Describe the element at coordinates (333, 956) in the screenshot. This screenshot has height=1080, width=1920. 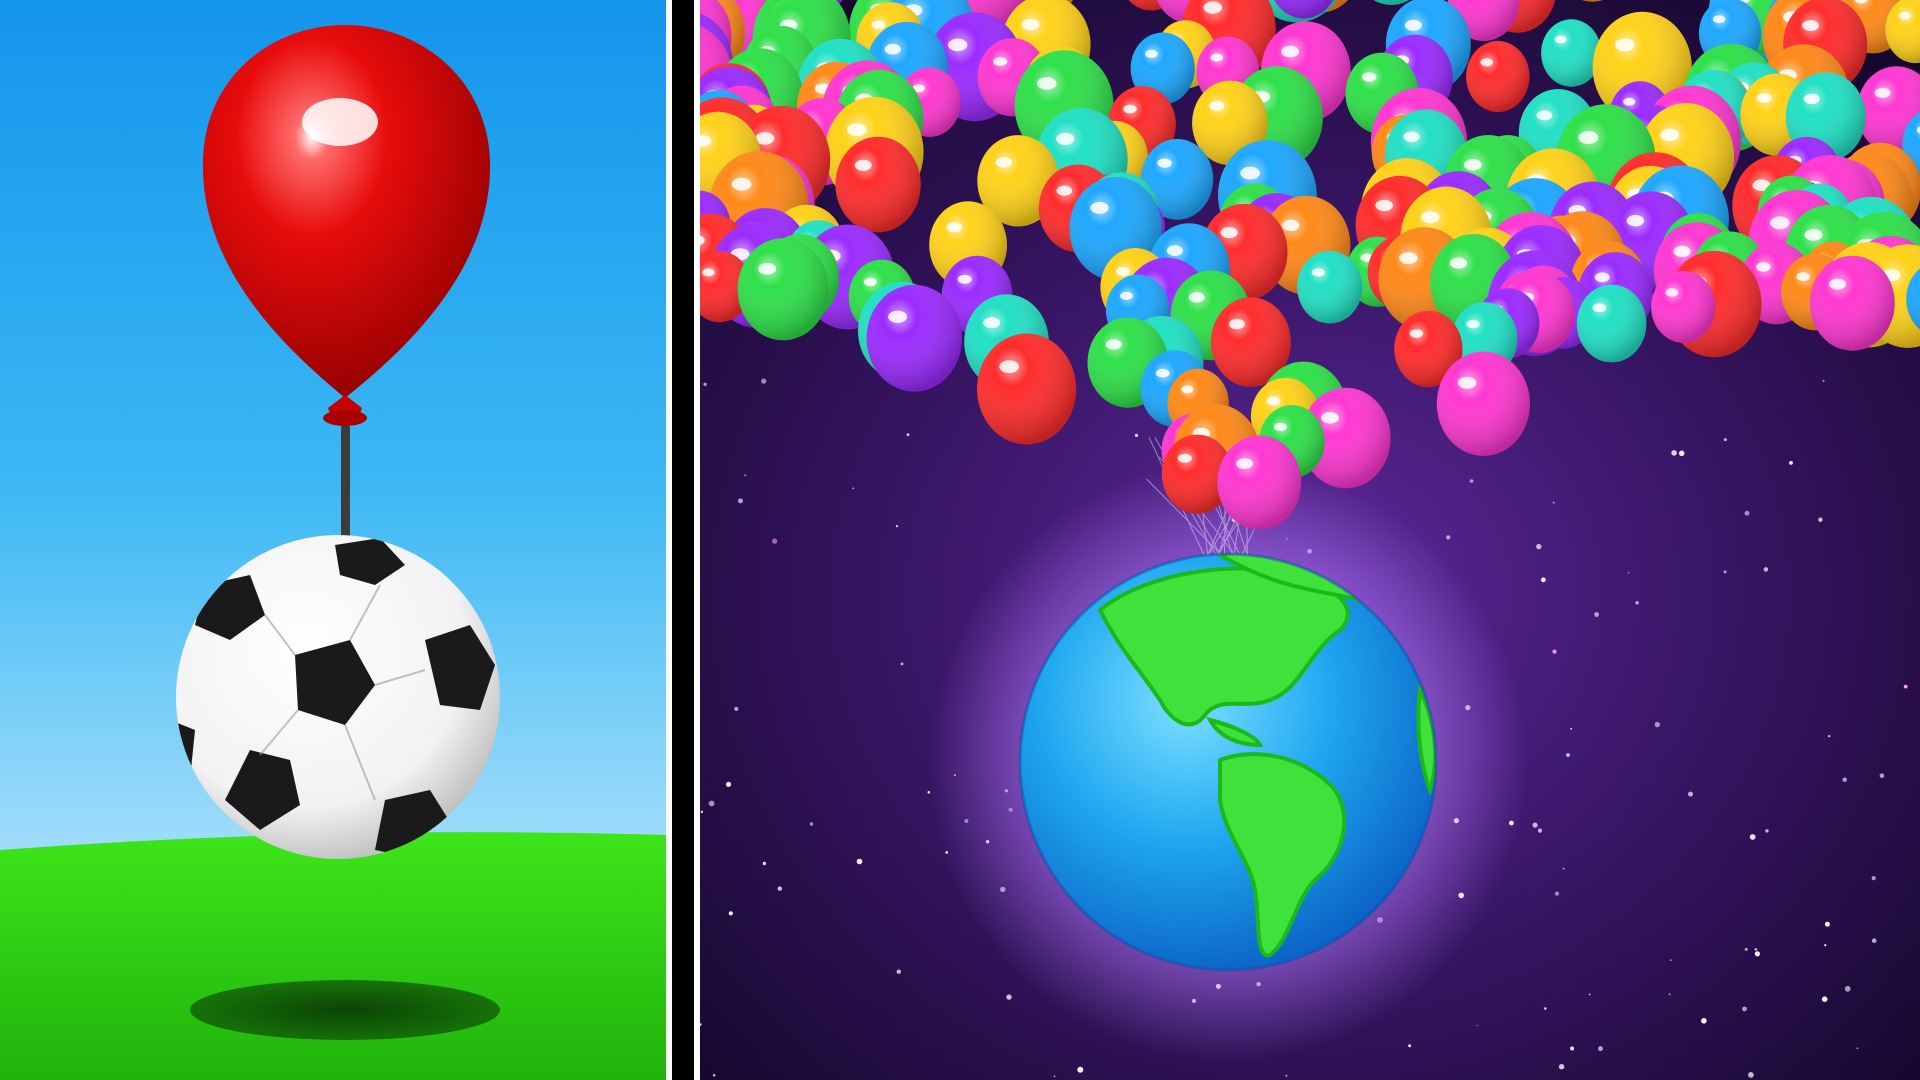
I see `grass-ground` at that location.